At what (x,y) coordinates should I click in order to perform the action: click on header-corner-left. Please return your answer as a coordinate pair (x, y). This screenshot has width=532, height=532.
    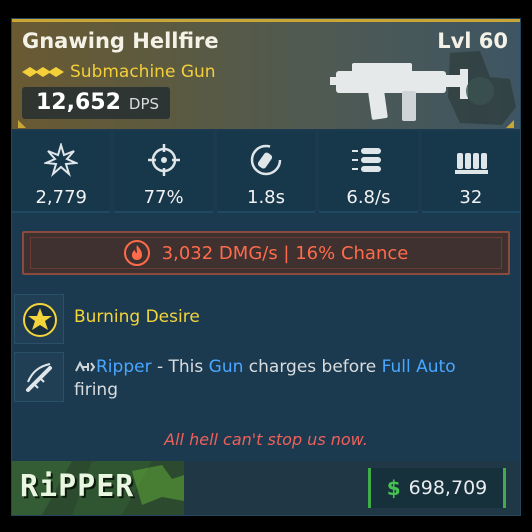
    Looking at the image, I should click on (22, 124).